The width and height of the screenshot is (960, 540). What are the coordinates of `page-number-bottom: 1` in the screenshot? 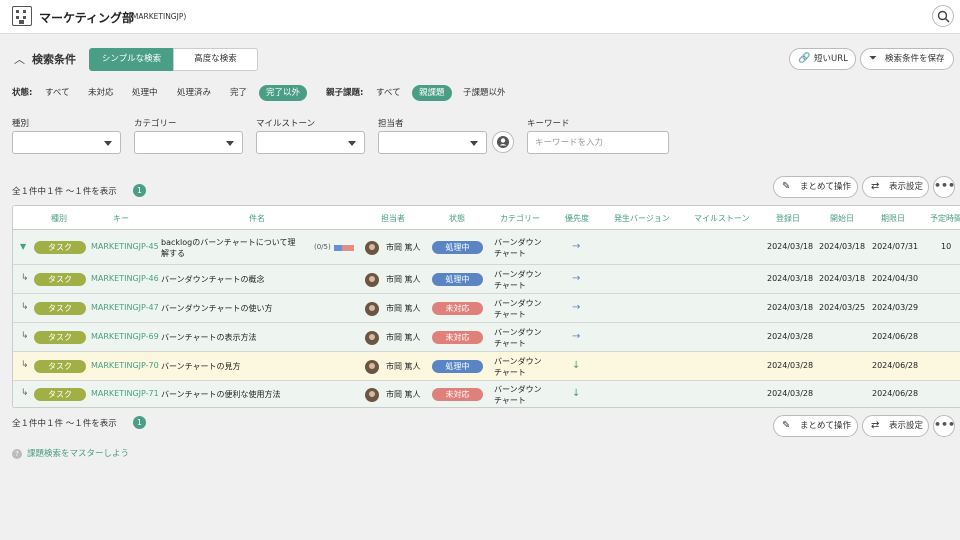 It's located at (139, 422).